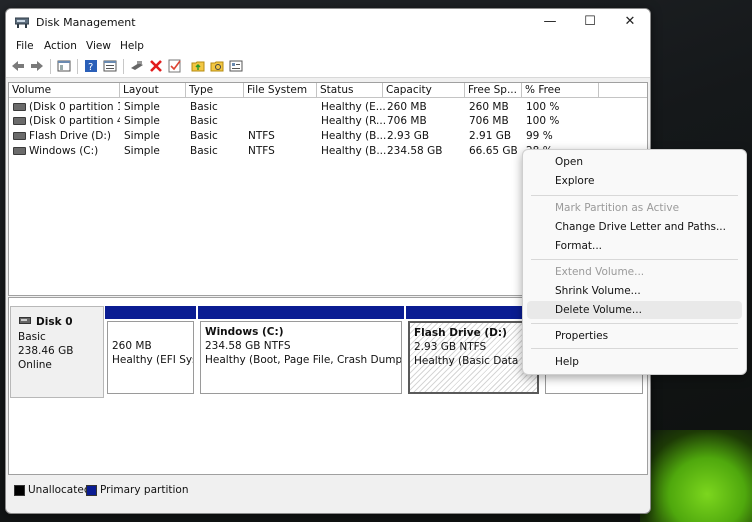 The width and height of the screenshot is (752, 522). Describe the element at coordinates (634, 162) in the screenshot. I see `context-menu-open: Open` at that location.